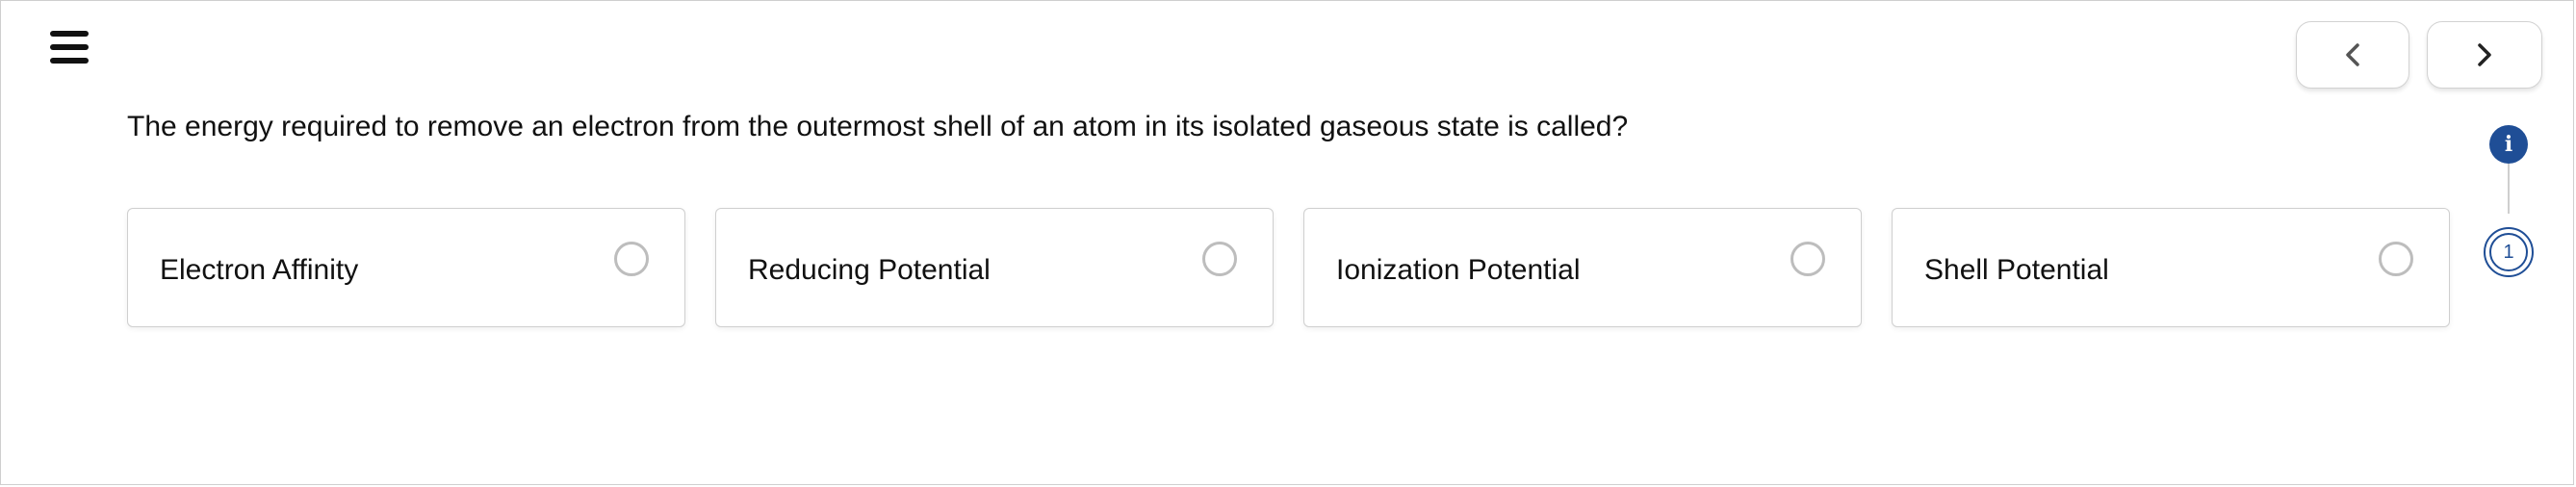 The height and width of the screenshot is (487, 2576). I want to click on previous-button, so click(2352, 55).